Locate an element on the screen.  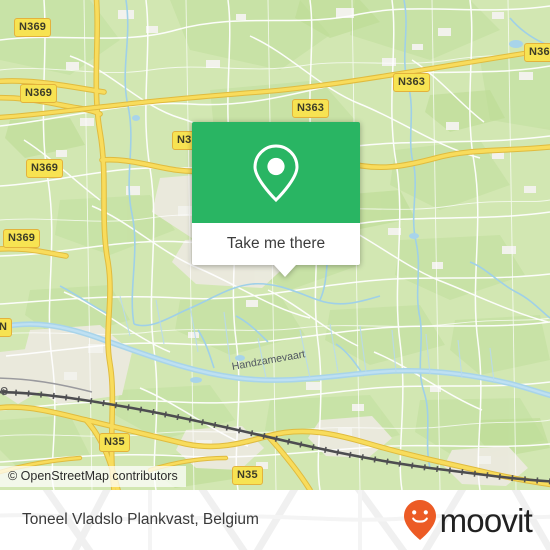
place-label-clipped: e is located at coordinates (4, 390).